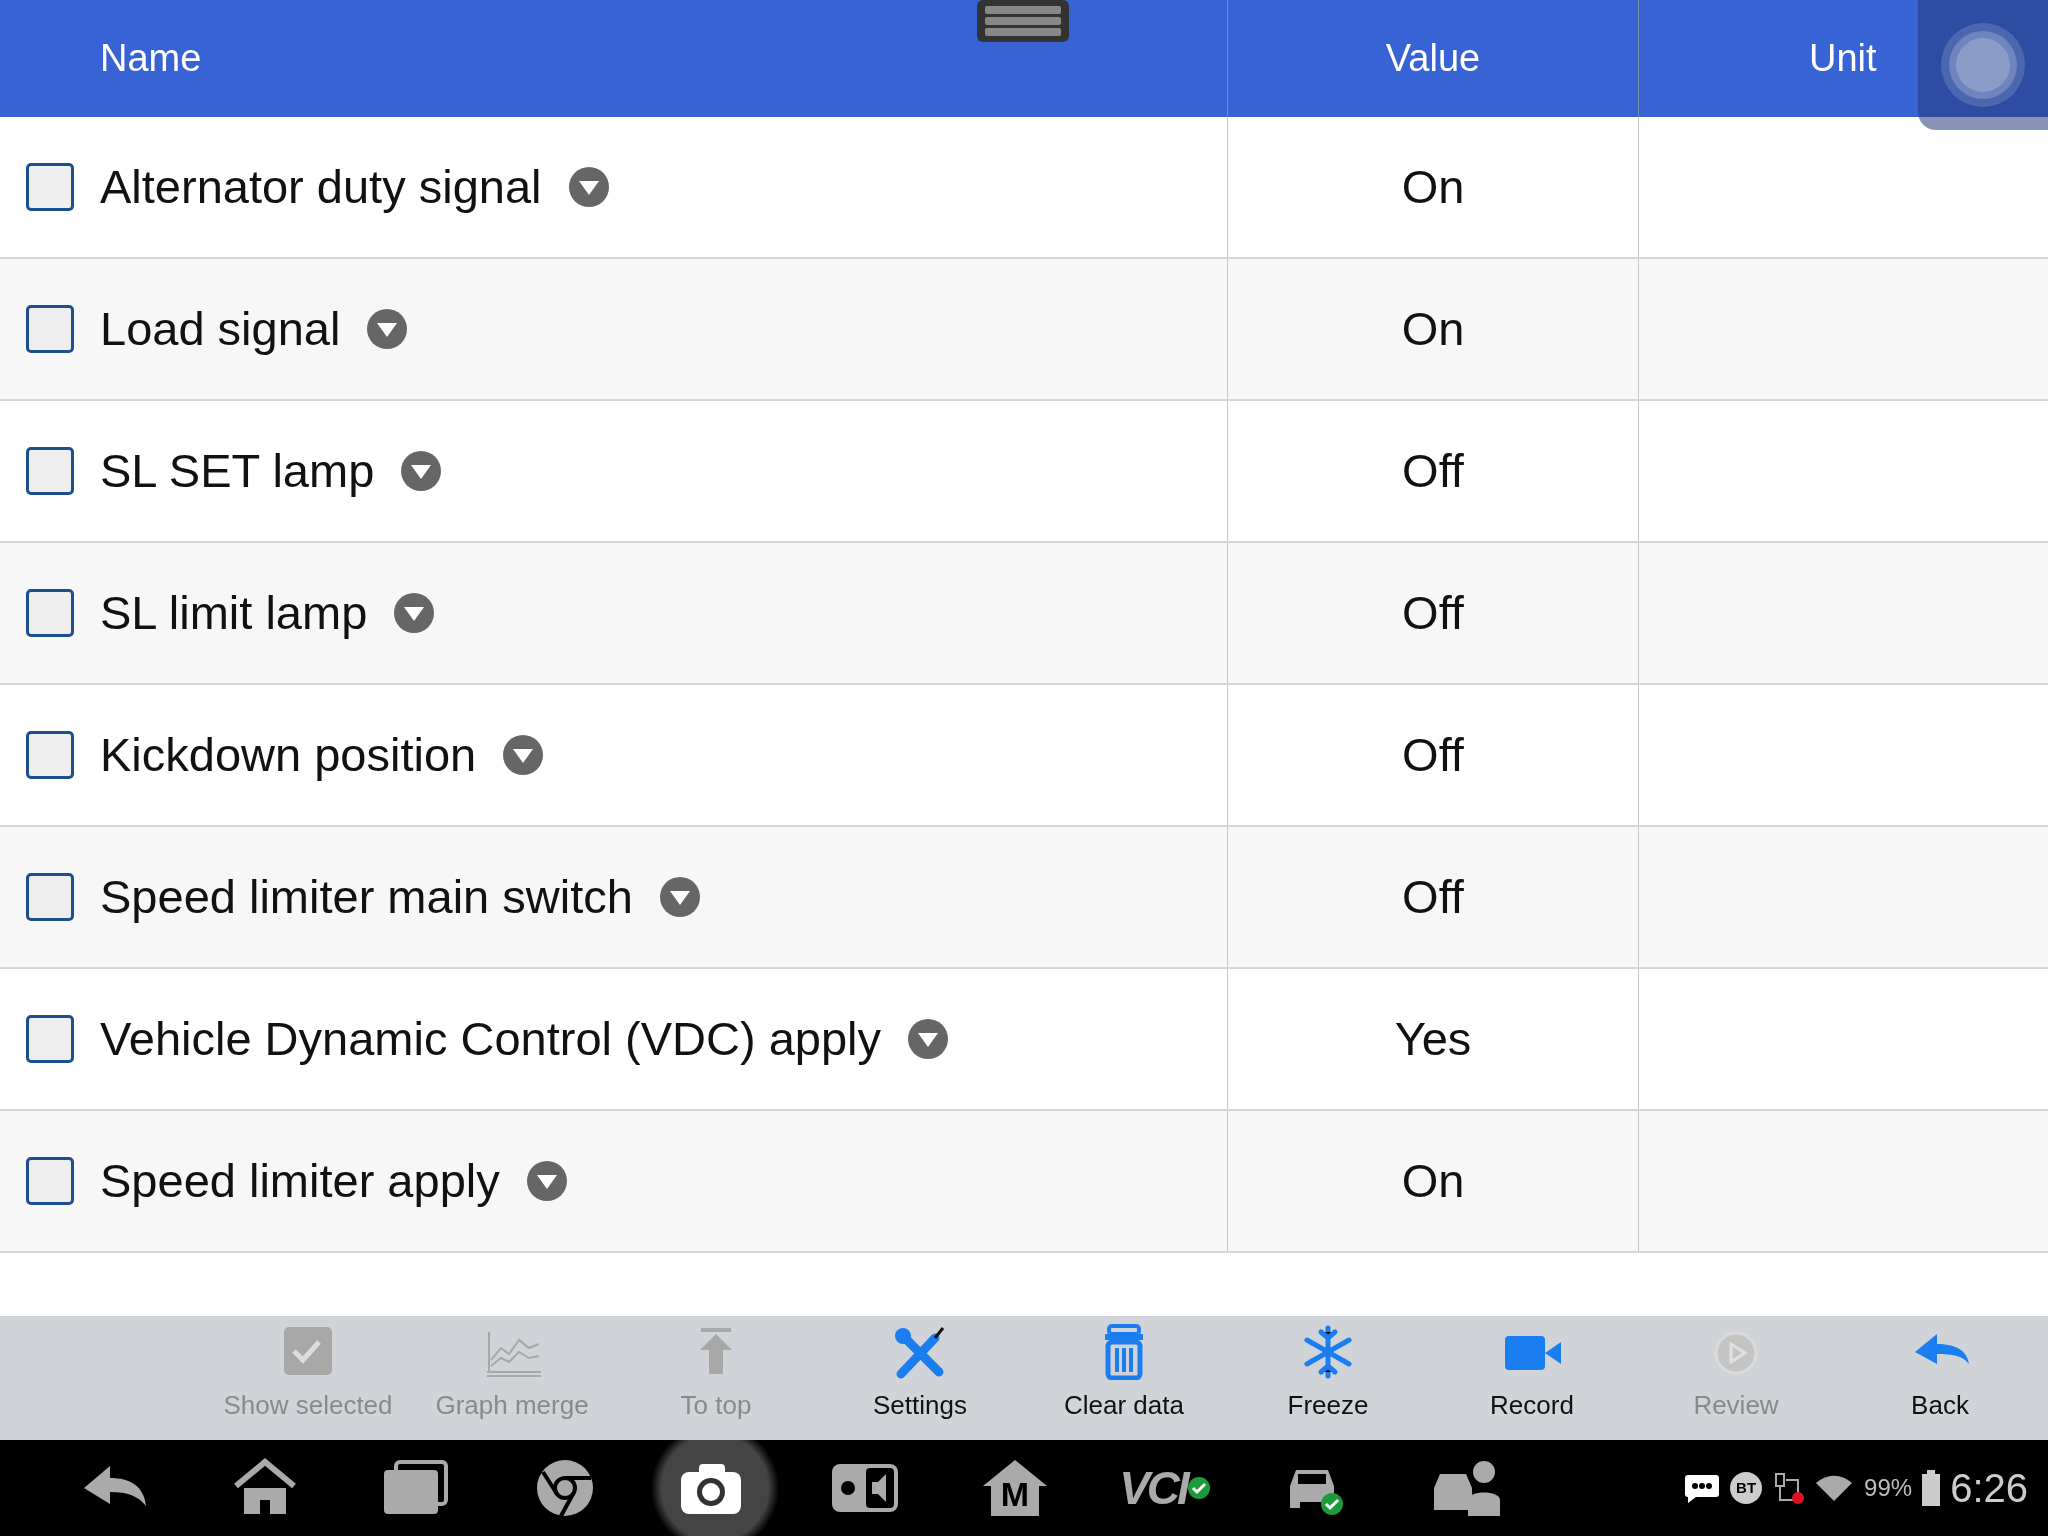 The image size is (2048, 1536). What do you see at coordinates (288, 754) in the screenshot?
I see `parameter-name: Kickdown position` at bounding box center [288, 754].